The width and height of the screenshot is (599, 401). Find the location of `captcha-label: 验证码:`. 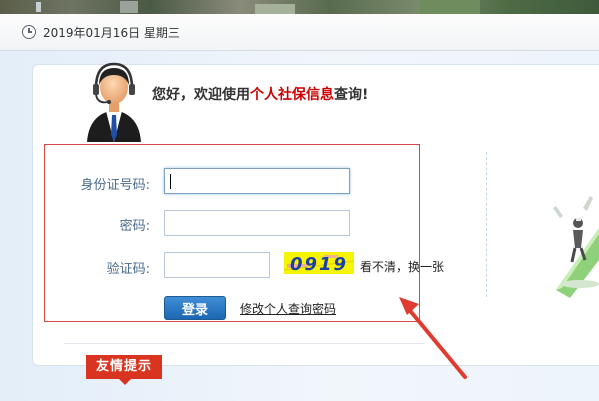

captcha-label: 验证码: is located at coordinates (128, 269).